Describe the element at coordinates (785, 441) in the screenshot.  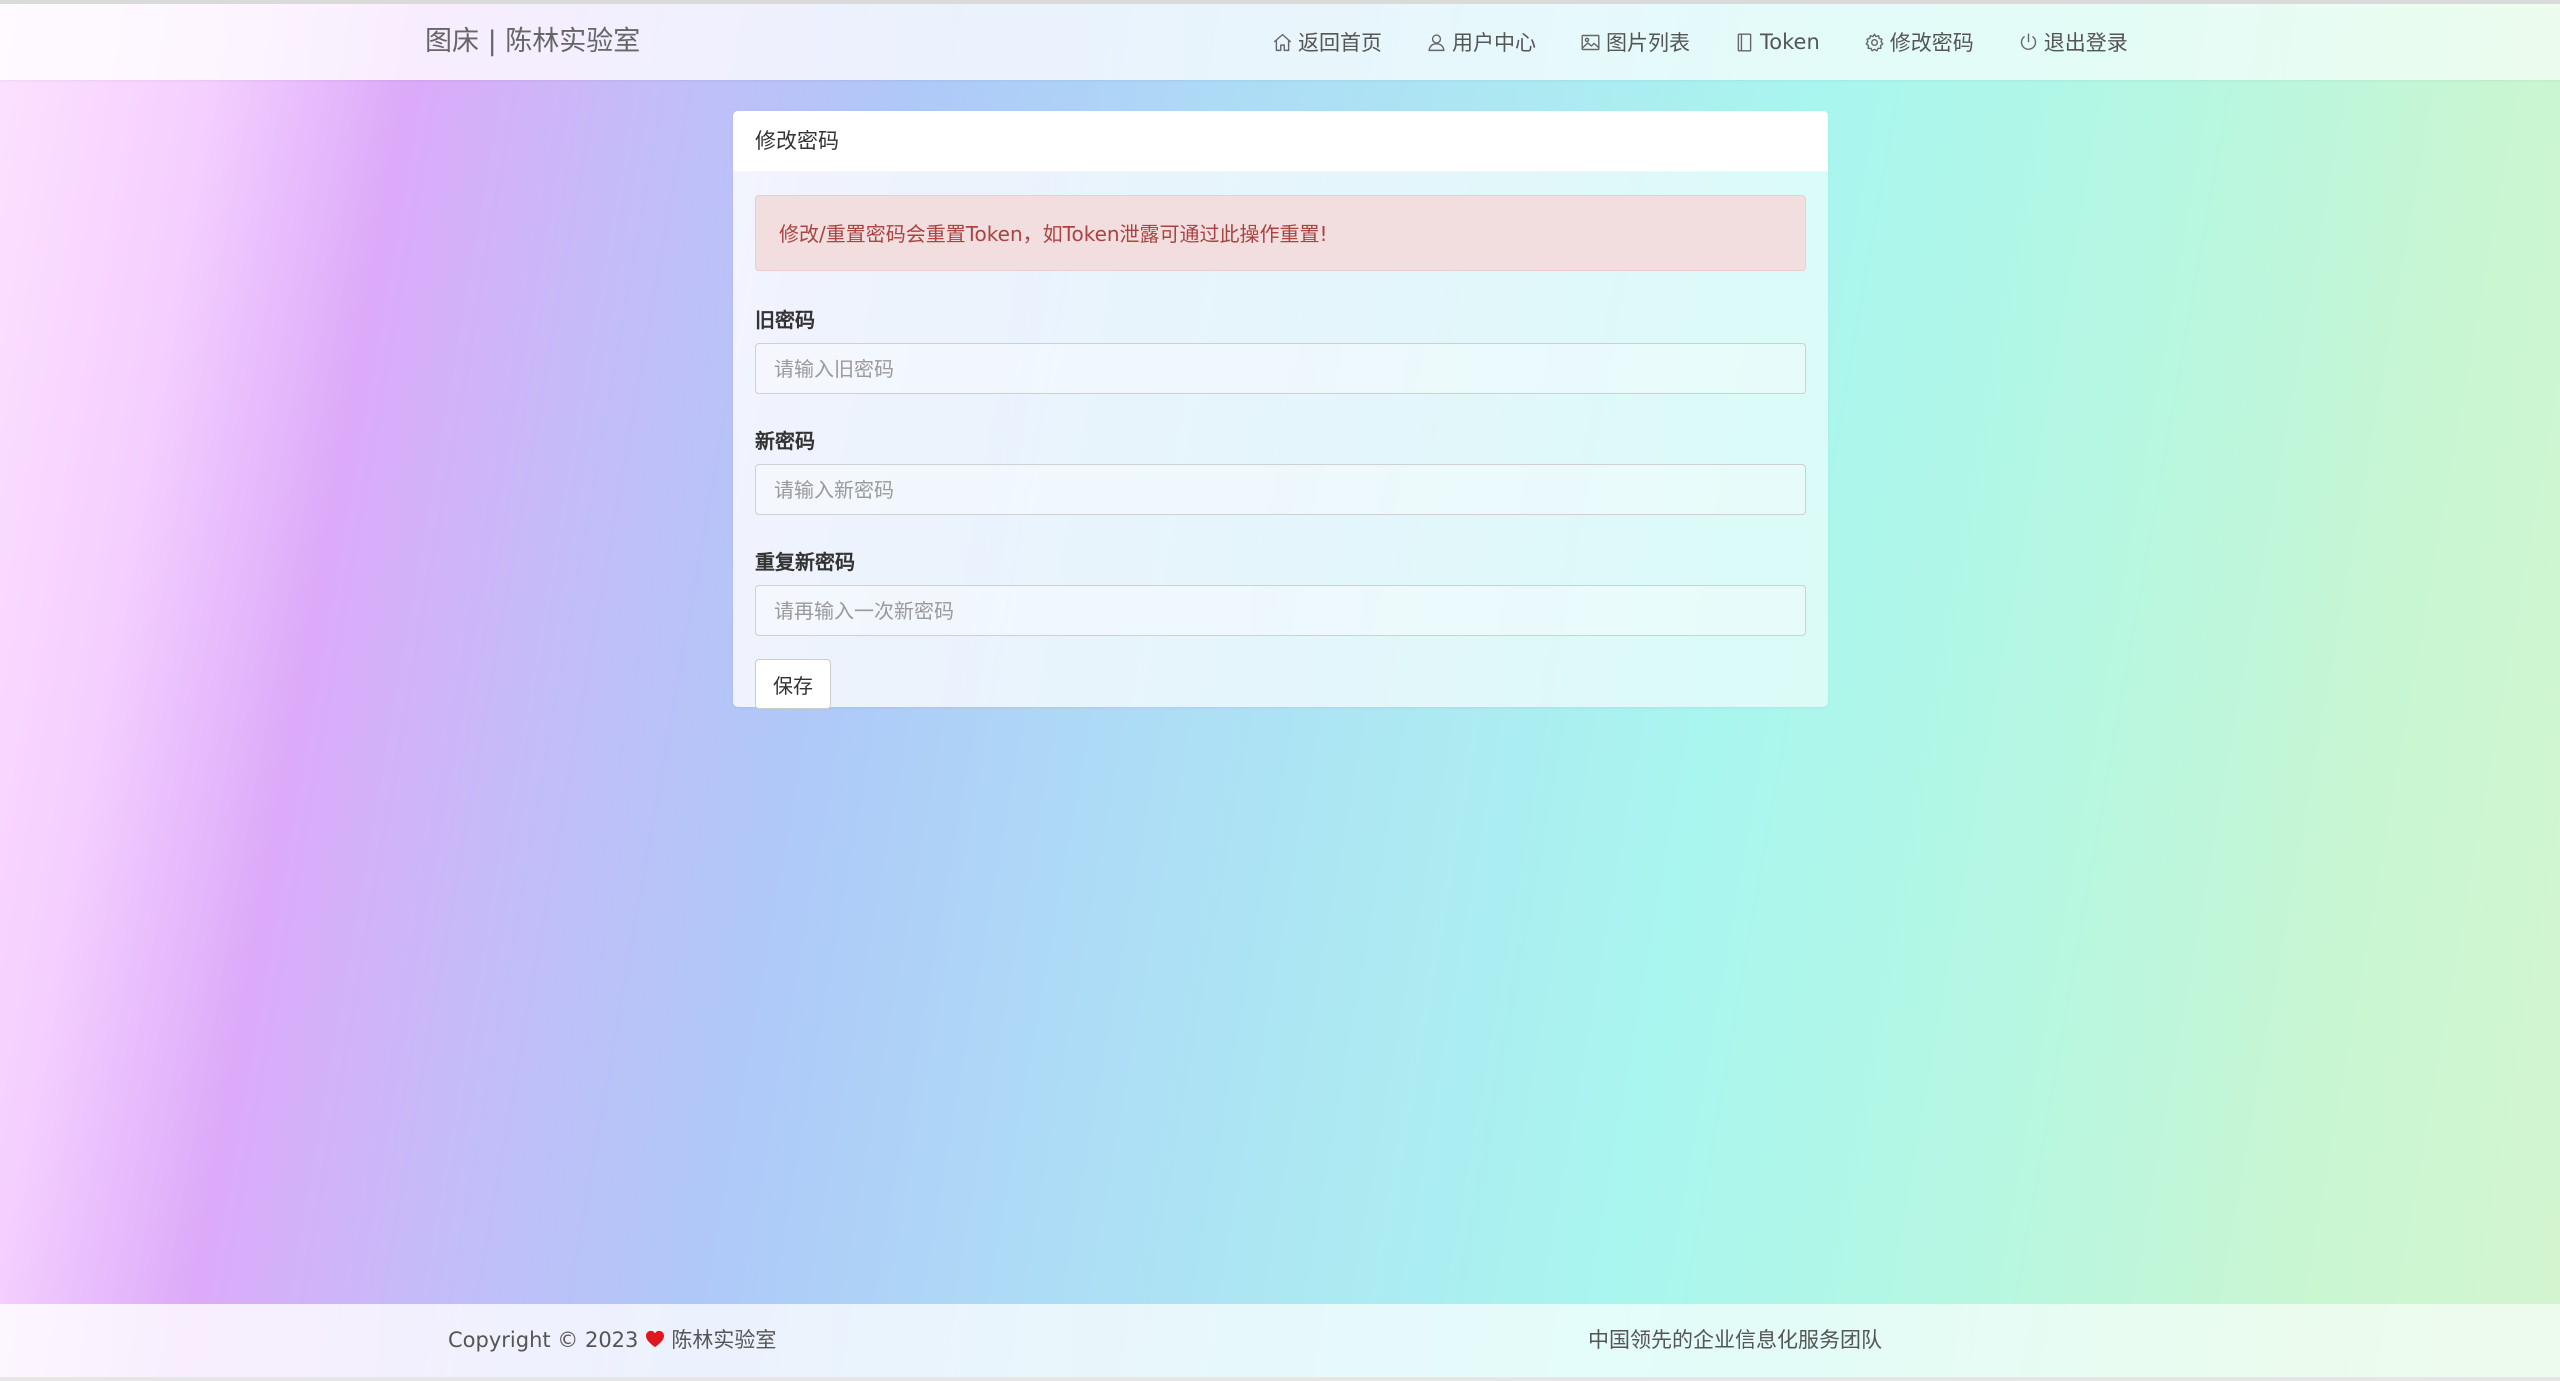
I see `new-password-label: 新密码` at that location.